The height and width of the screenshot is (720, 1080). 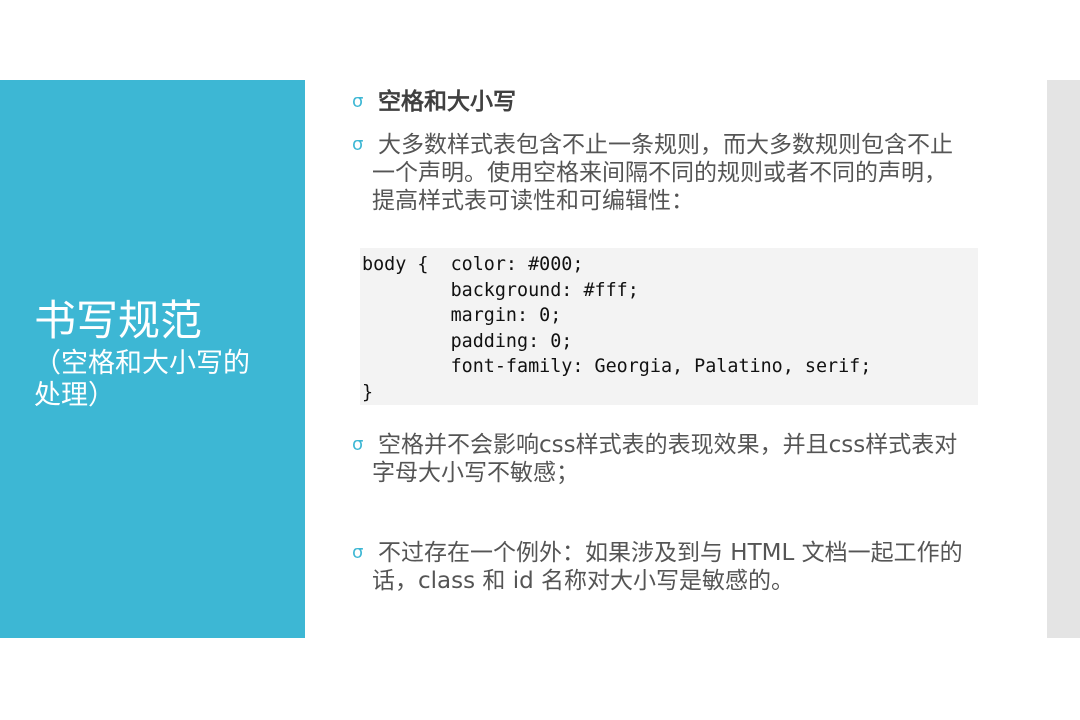 I want to click on bullet-item: σ 空格和大小写, so click(x=662, y=102).